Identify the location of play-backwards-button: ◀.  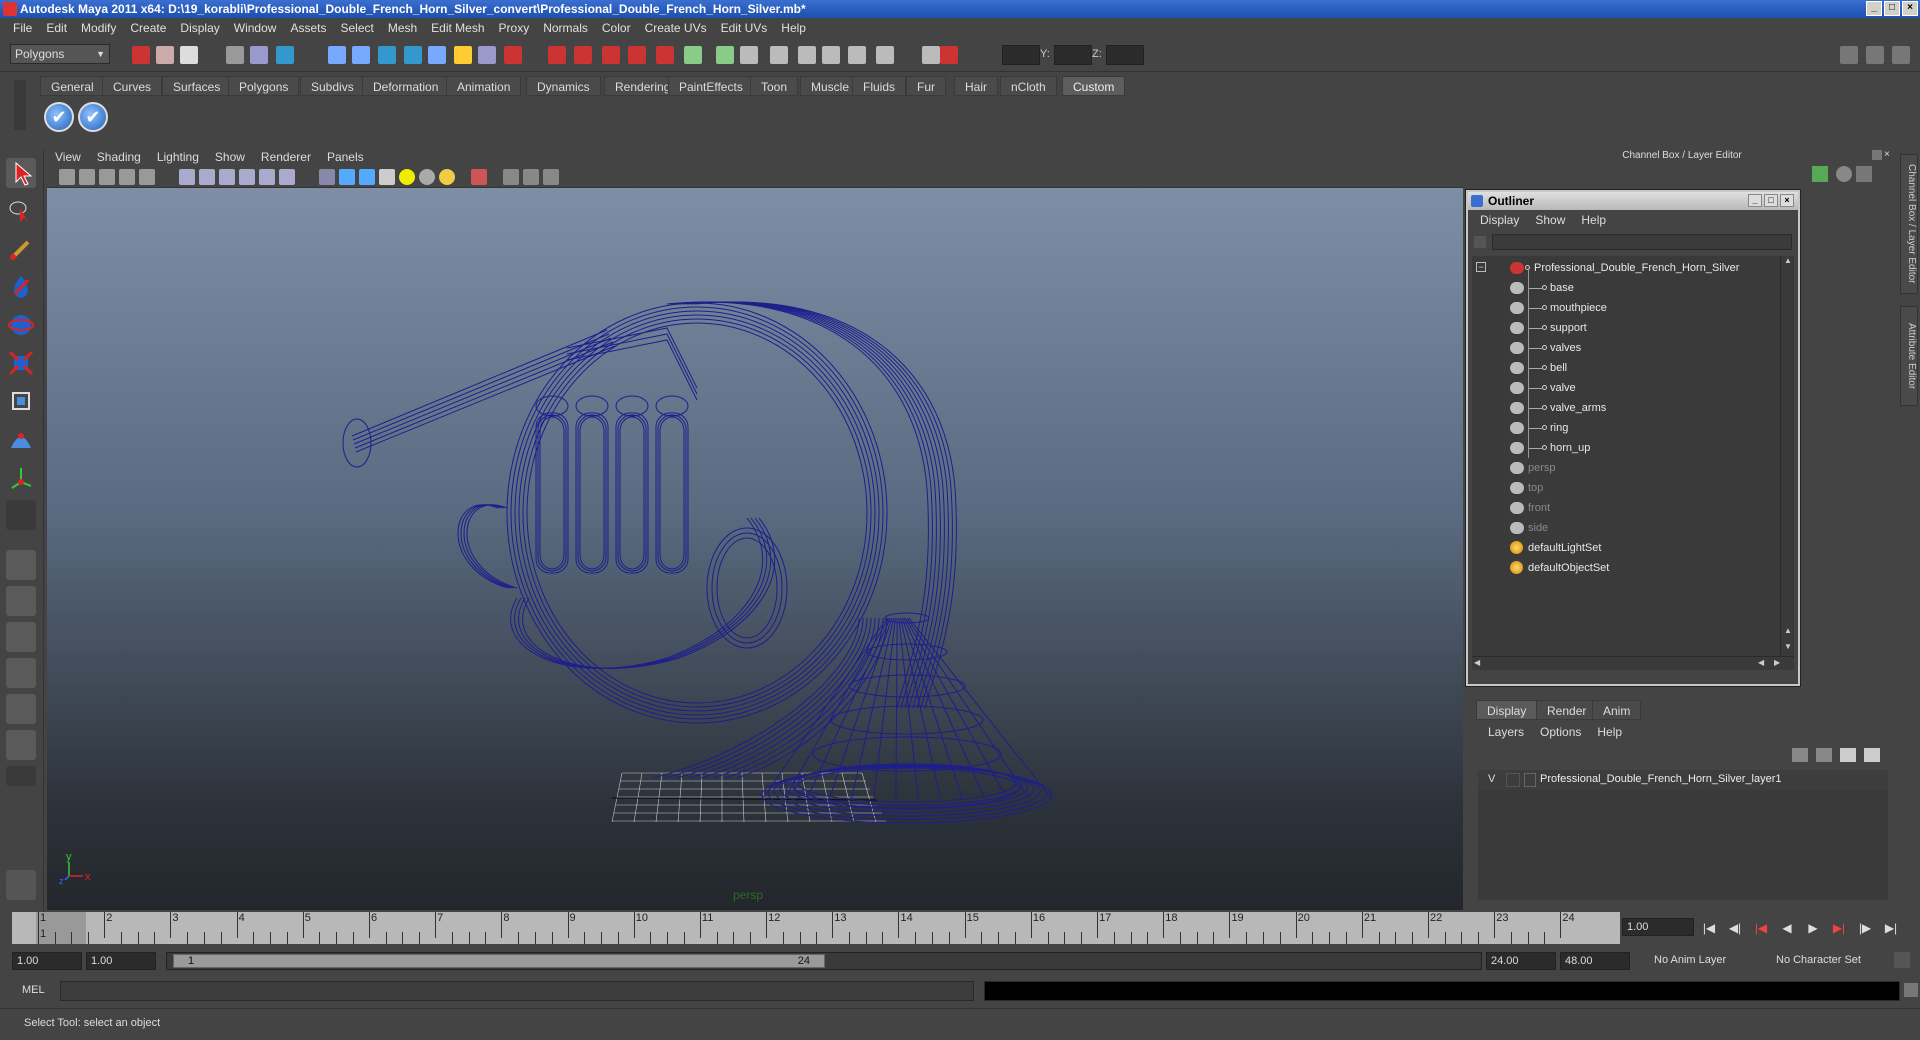
(1787, 928).